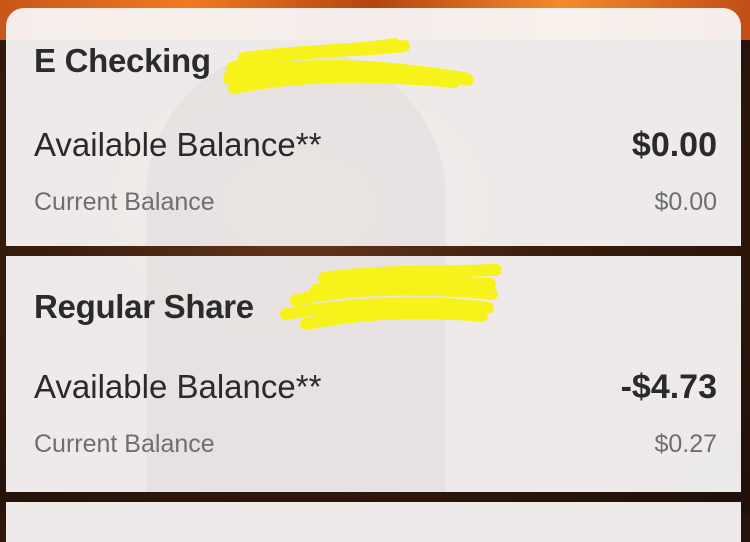  What do you see at coordinates (375, 387) in the screenshot?
I see `available-balance-row: Available Balance** -$4.73` at bounding box center [375, 387].